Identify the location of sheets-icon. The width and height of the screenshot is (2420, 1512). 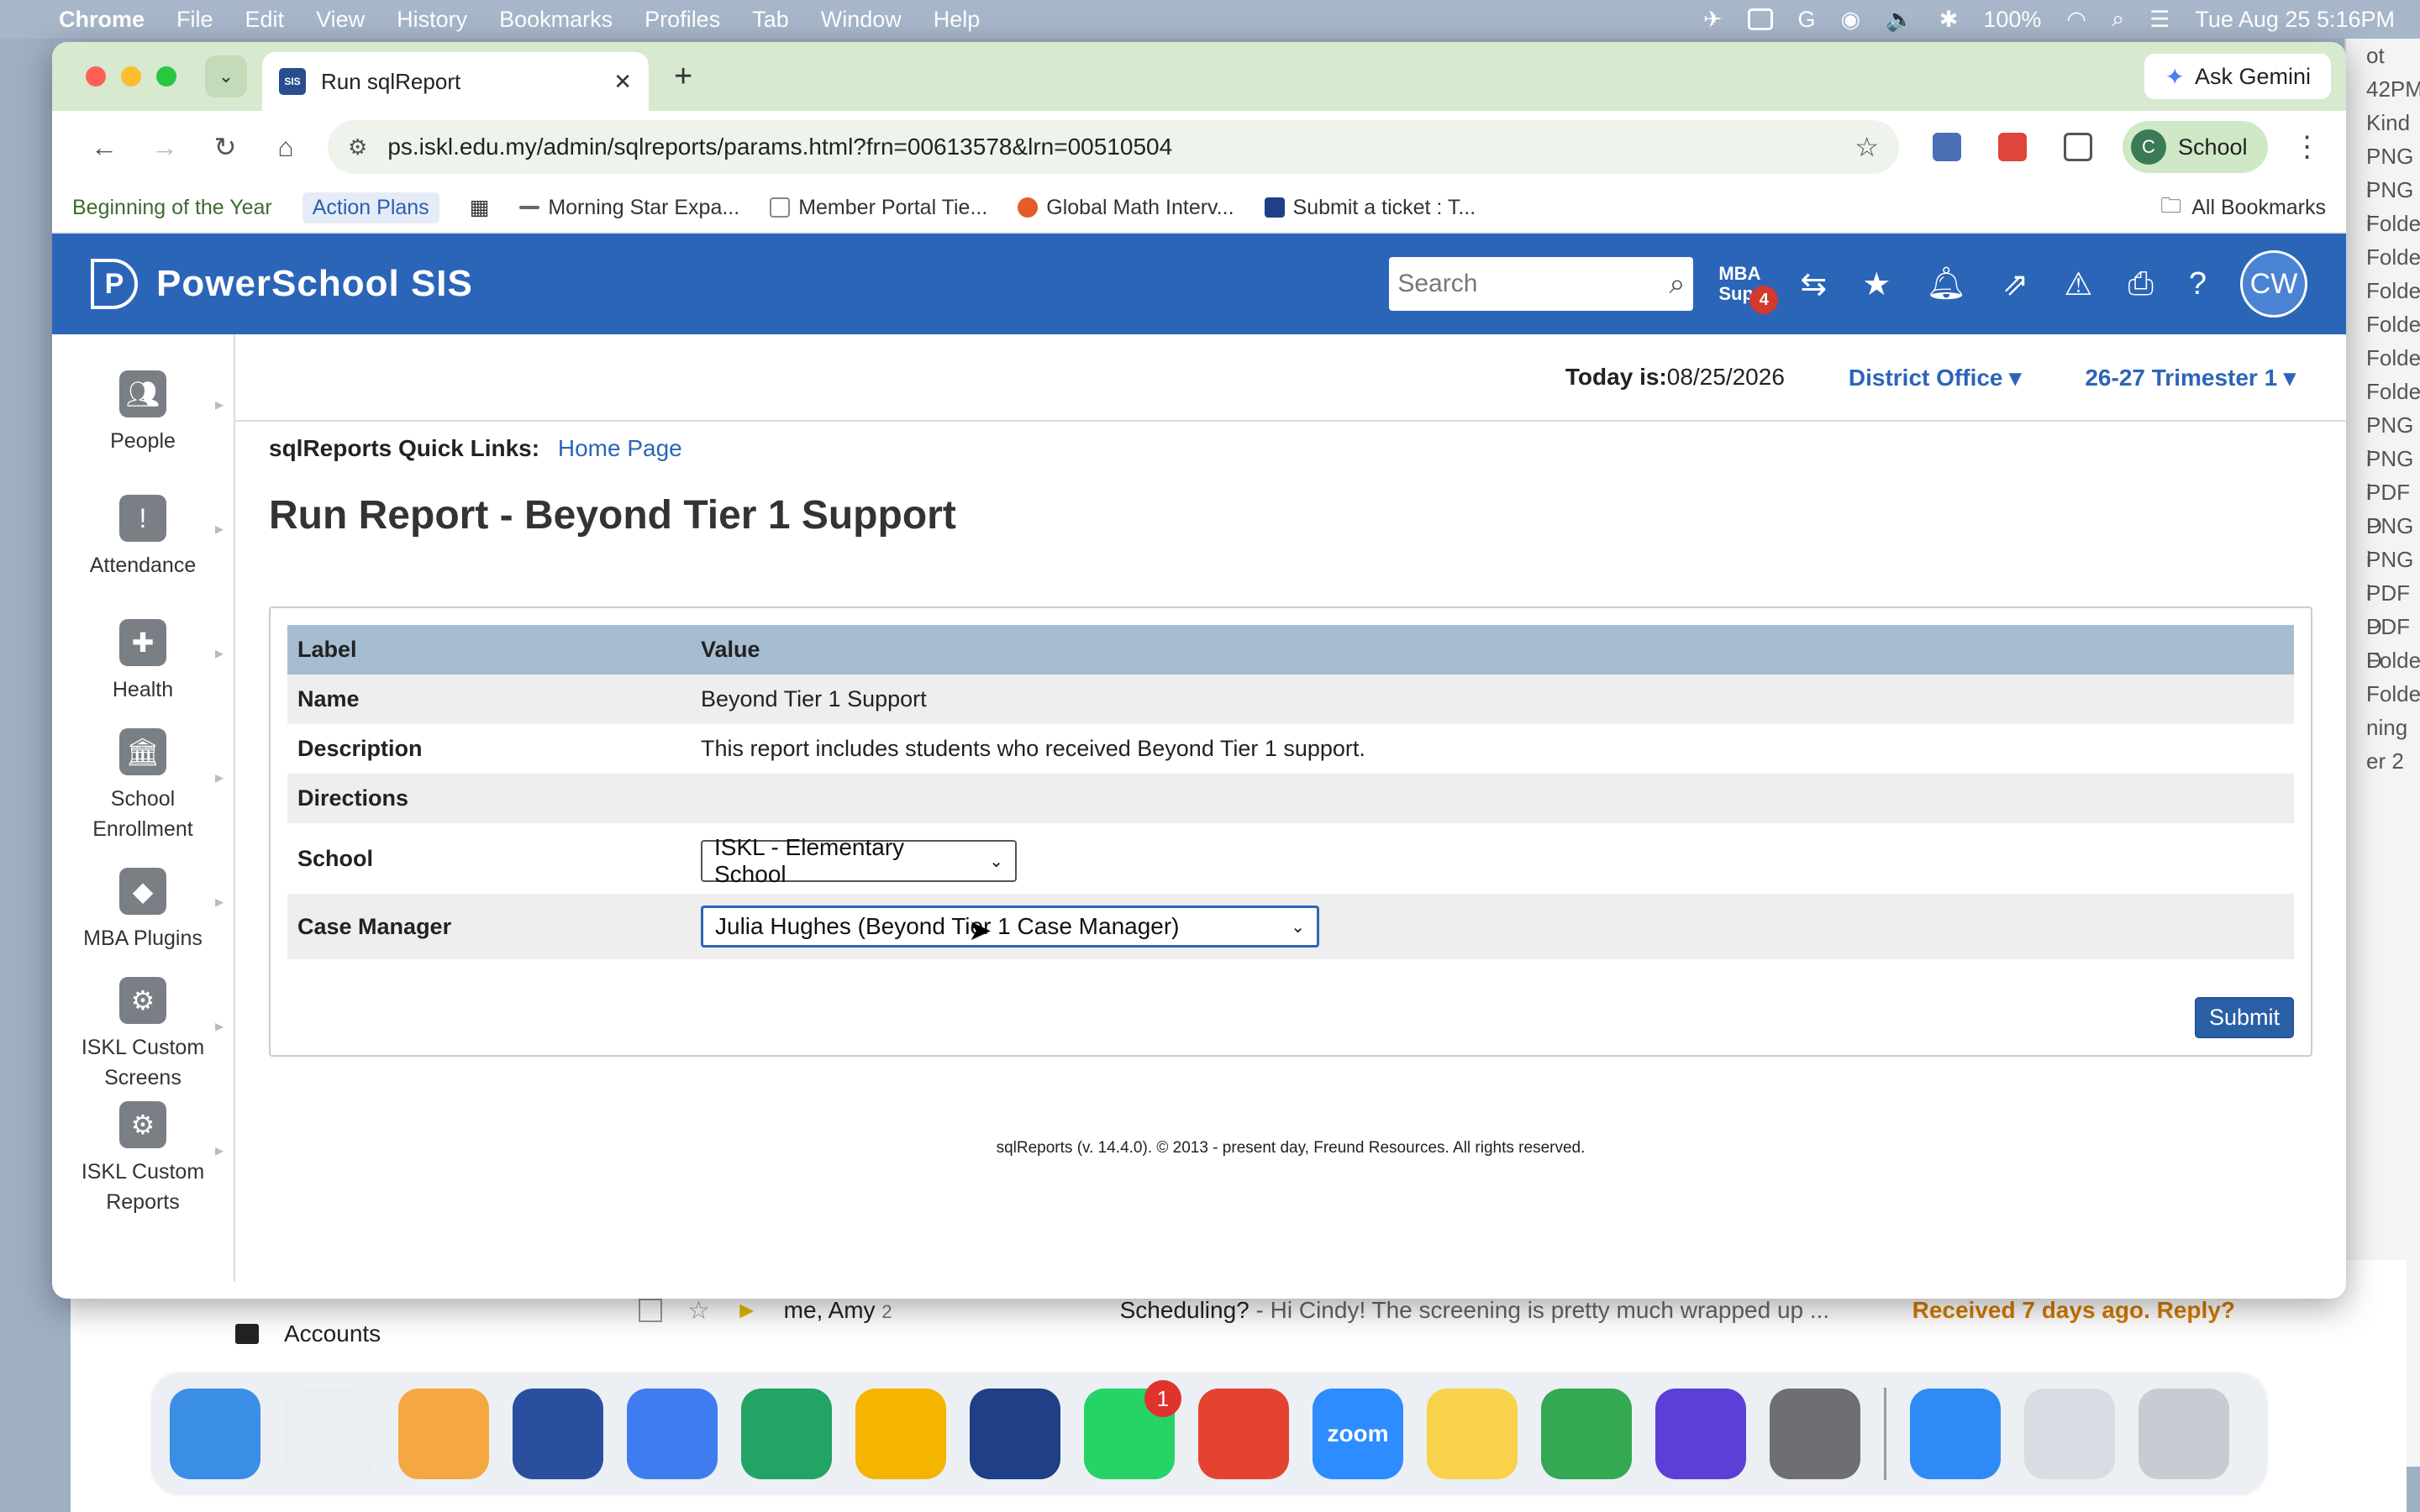
(786, 1434).